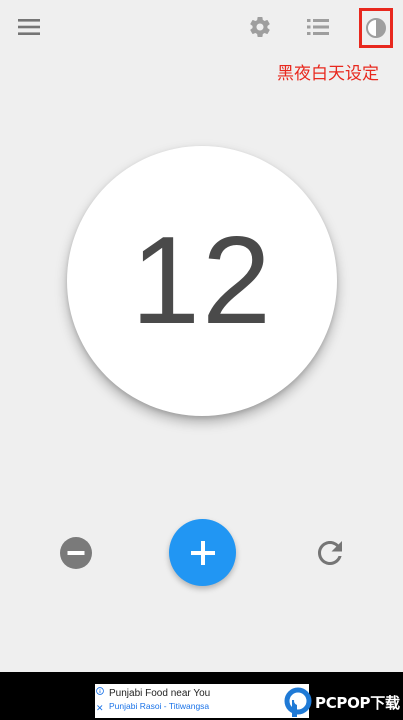  I want to click on hamburger-menu-icon, so click(29, 27).